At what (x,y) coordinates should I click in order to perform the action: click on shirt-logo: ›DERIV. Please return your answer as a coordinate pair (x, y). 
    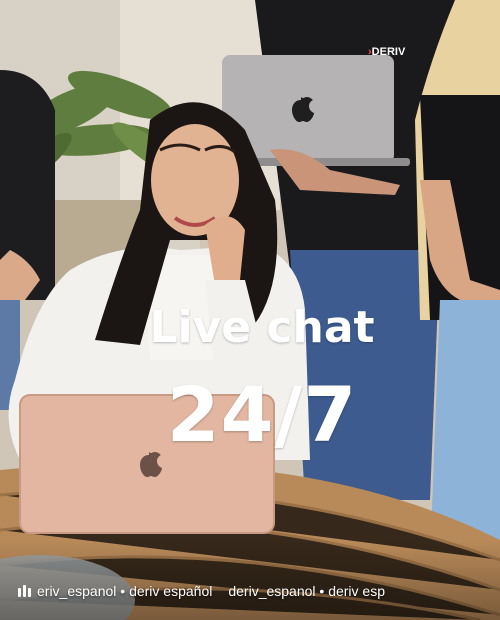
    Looking at the image, I should click on (386, 52).